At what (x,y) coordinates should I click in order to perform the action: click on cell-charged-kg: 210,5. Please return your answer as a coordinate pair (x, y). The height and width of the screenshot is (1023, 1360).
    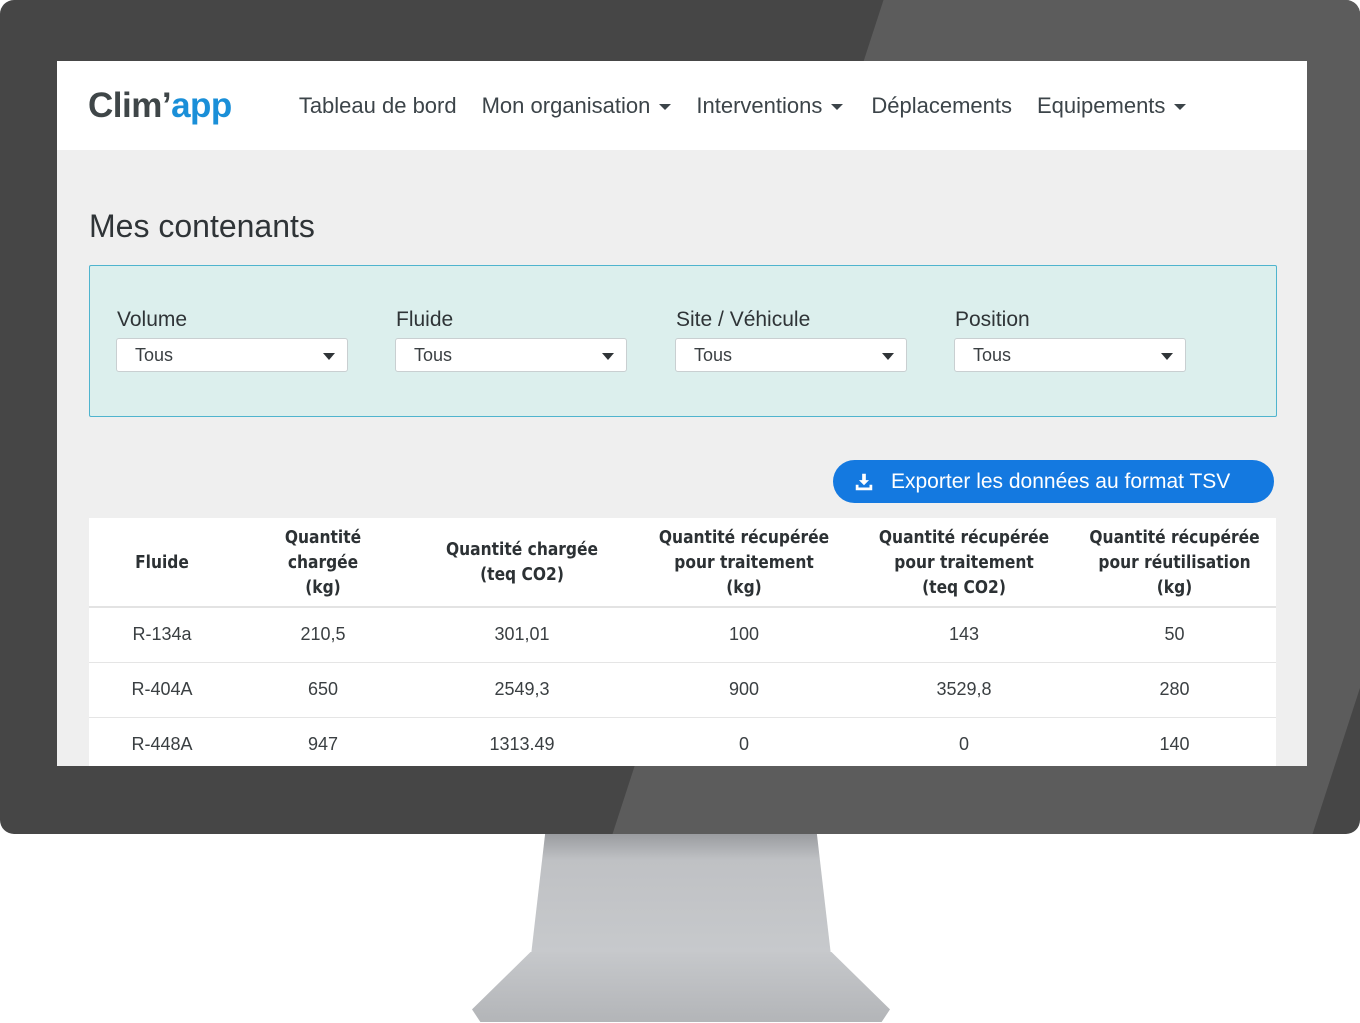
    Looking at the image, I should click on (323, 634).